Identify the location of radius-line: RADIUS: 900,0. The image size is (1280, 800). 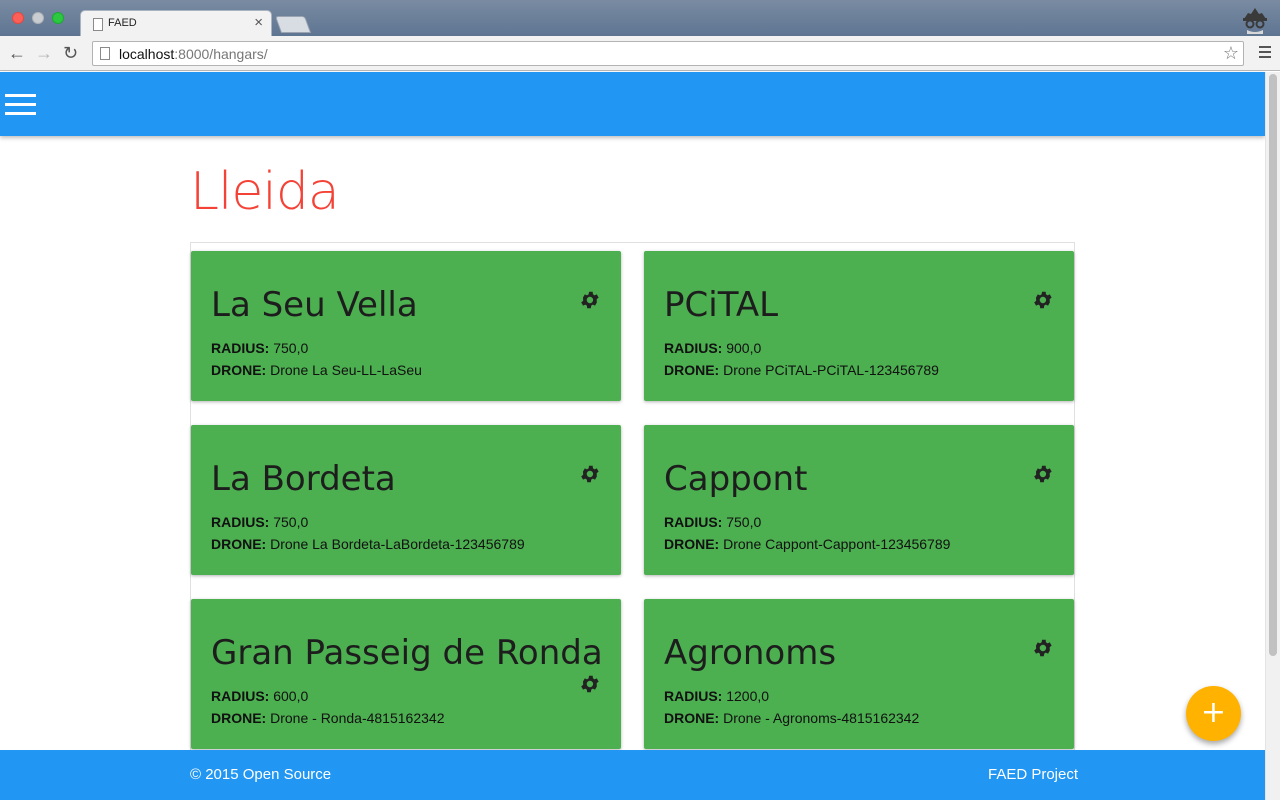
(712, 348).